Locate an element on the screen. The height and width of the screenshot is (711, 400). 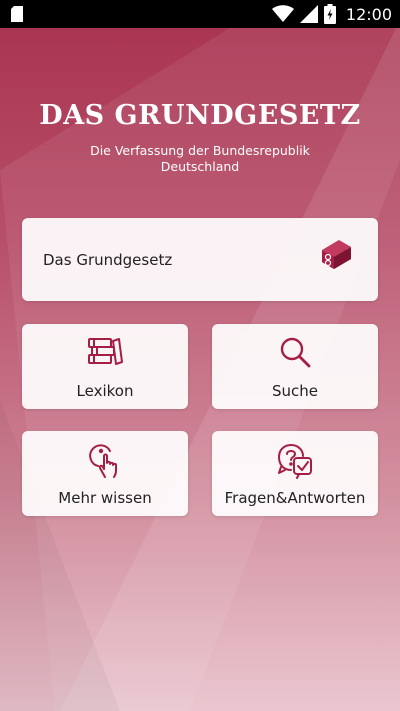
fragen-antworten-button: Fragen&Antworten is located at coordinates (295, 473).